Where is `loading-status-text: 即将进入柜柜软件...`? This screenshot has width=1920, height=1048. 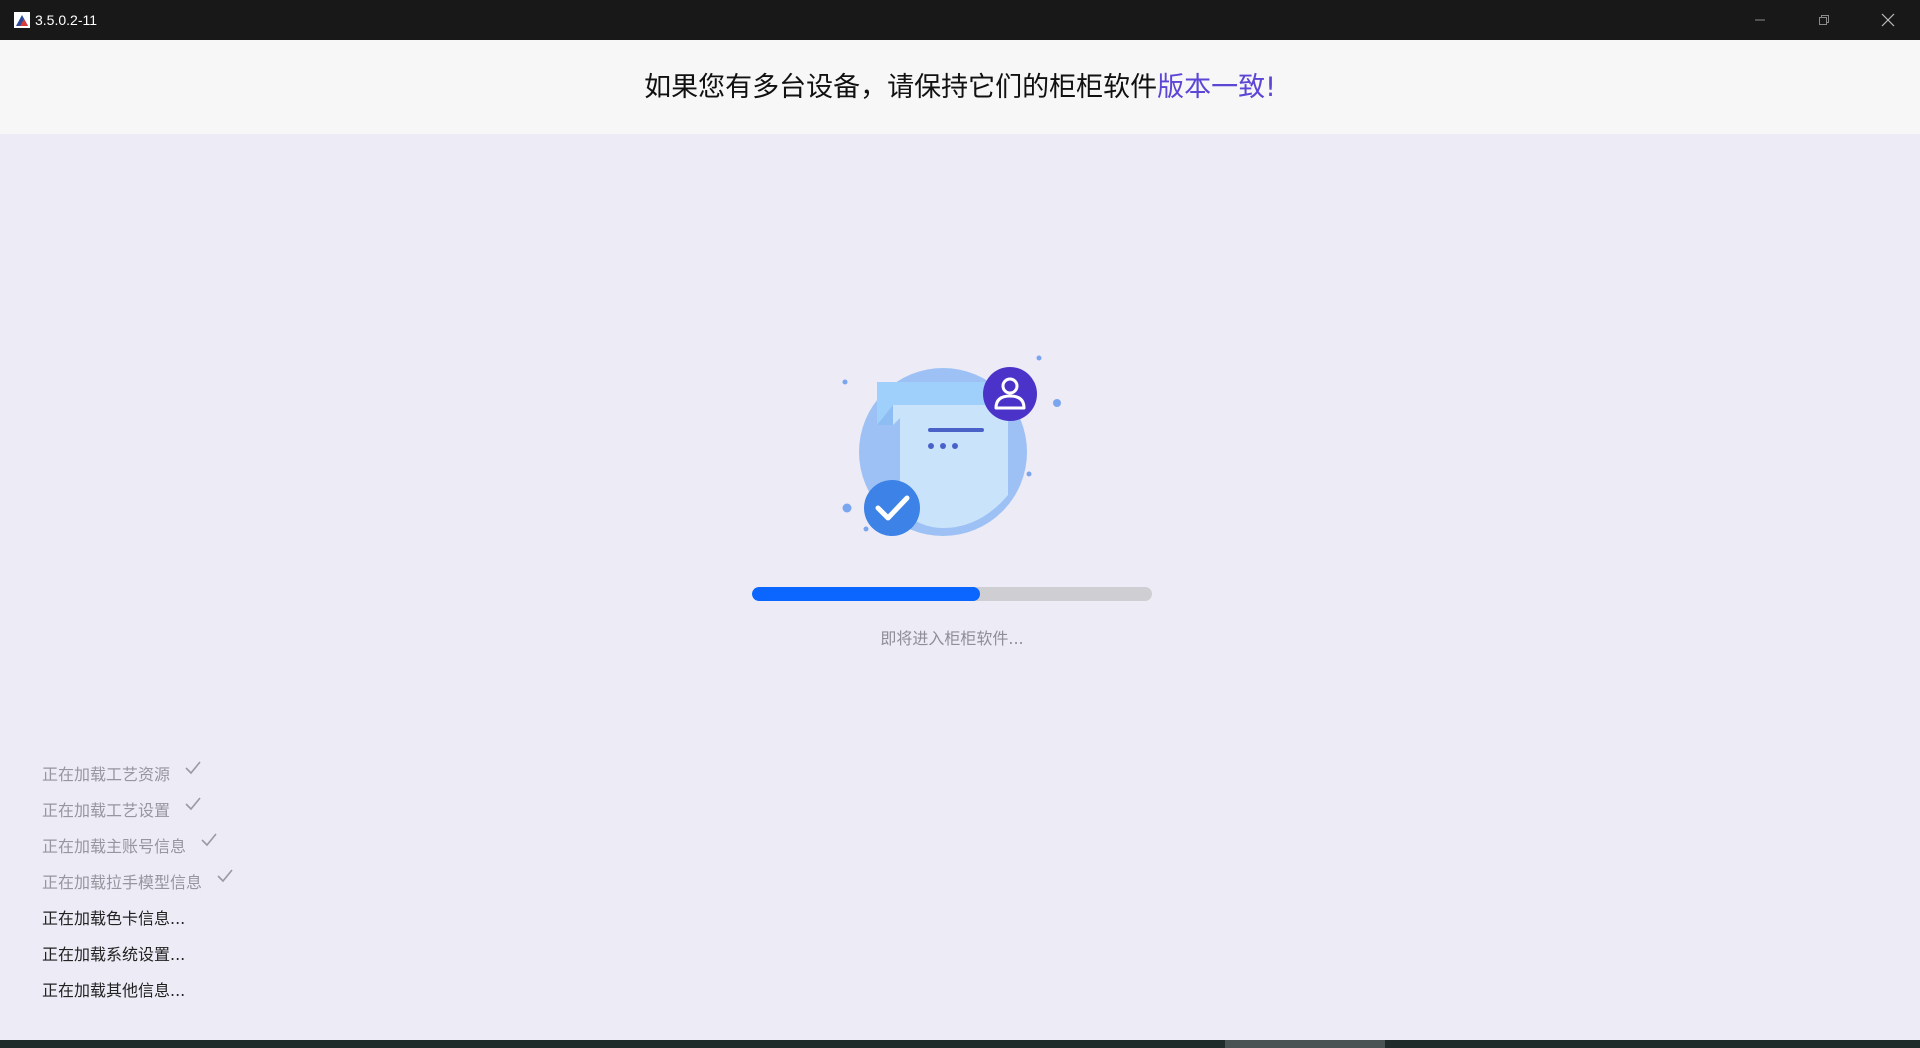 loading-status-text: 即将进入柜柜软件... is located at coordinates (952, 638).